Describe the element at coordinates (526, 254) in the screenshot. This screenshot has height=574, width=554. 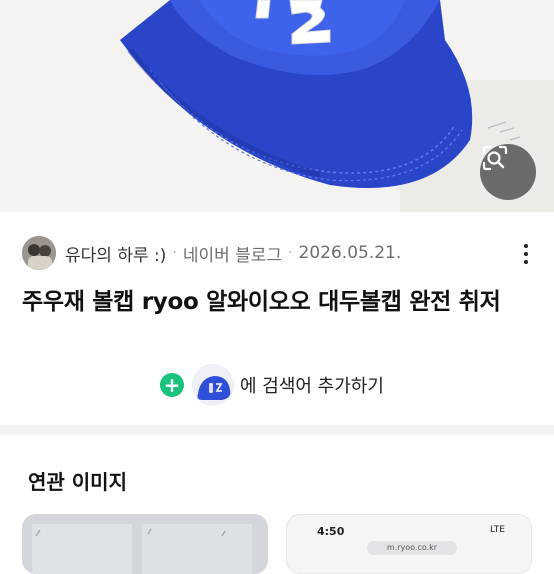
I see `more-options-button` at that location.